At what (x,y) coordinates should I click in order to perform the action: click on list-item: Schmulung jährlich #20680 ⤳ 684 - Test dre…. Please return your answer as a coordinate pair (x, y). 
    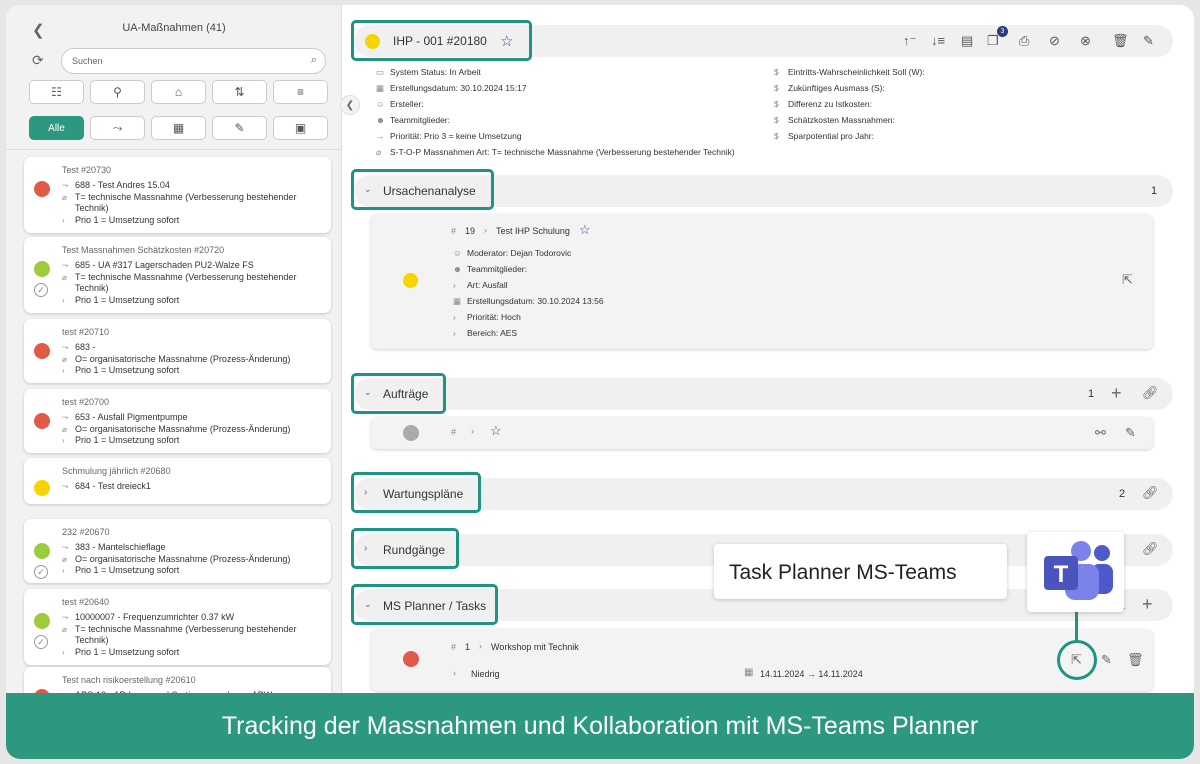
    Looking at the image, I should click on (177, 481).